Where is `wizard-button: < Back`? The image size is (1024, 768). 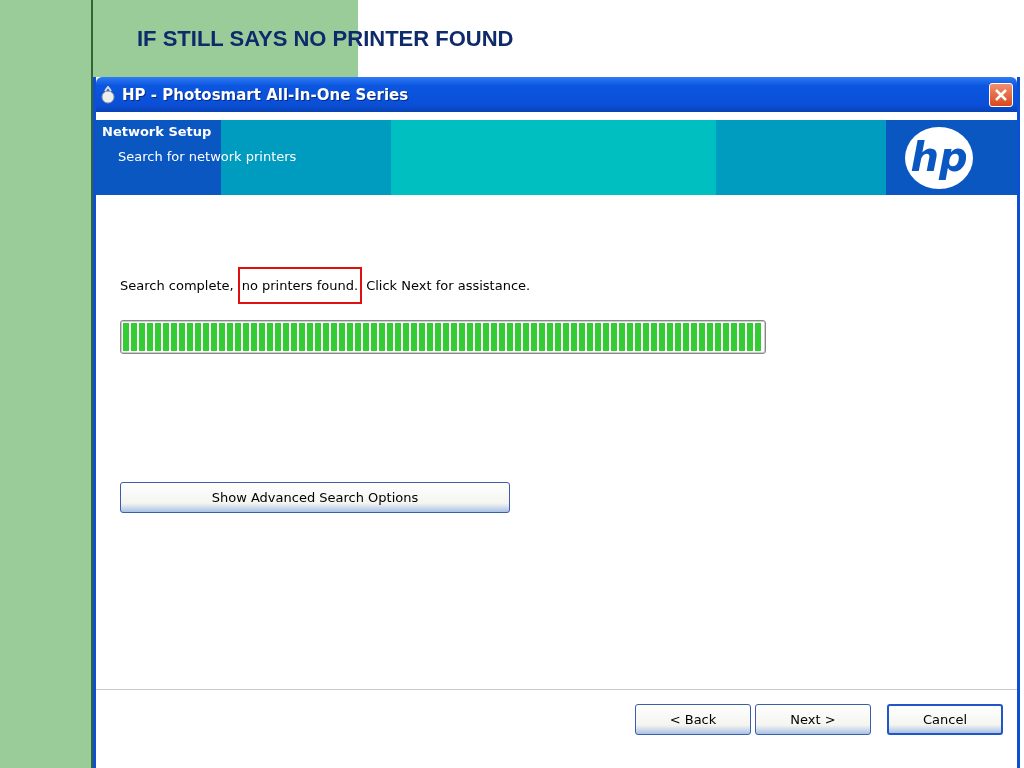 wizard-button: < Back is located at coordinates (693, 719).